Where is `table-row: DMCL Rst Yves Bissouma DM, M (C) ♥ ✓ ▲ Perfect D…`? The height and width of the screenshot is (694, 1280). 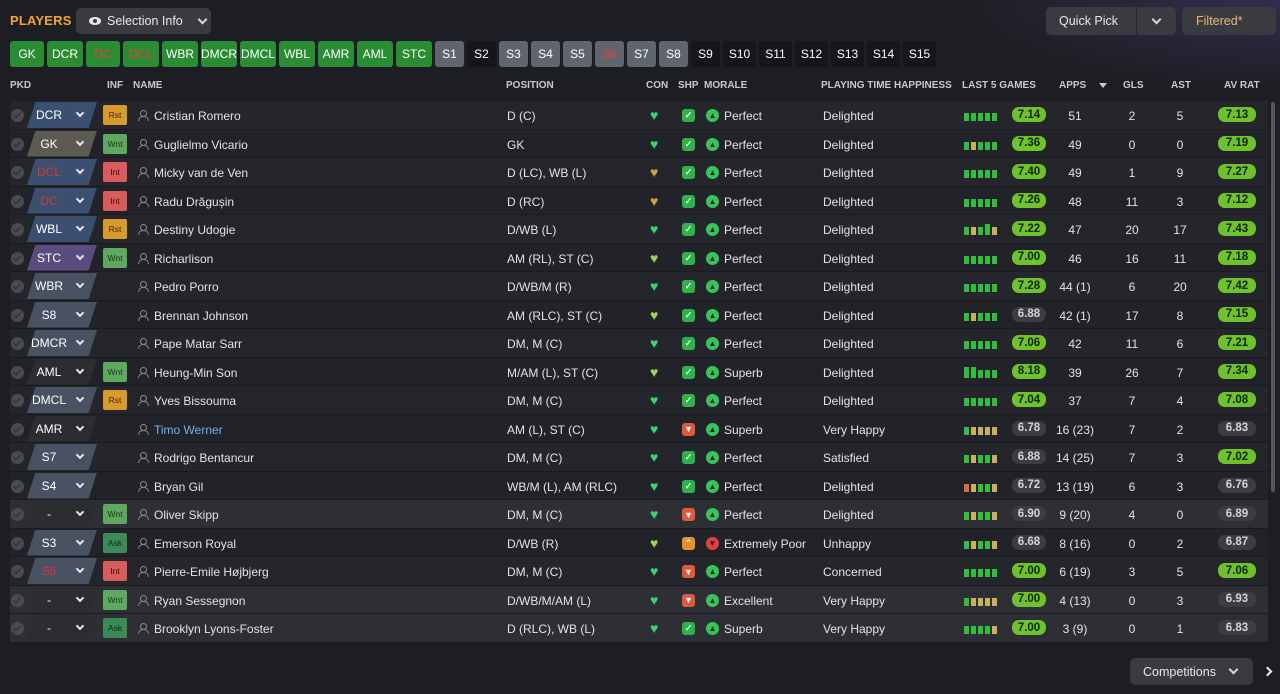 table-row: DMCL Rst Yves Bissouma DM, M (C) ♥ ✓ ▲ Perfect D… is located at coordinates (639, 400).